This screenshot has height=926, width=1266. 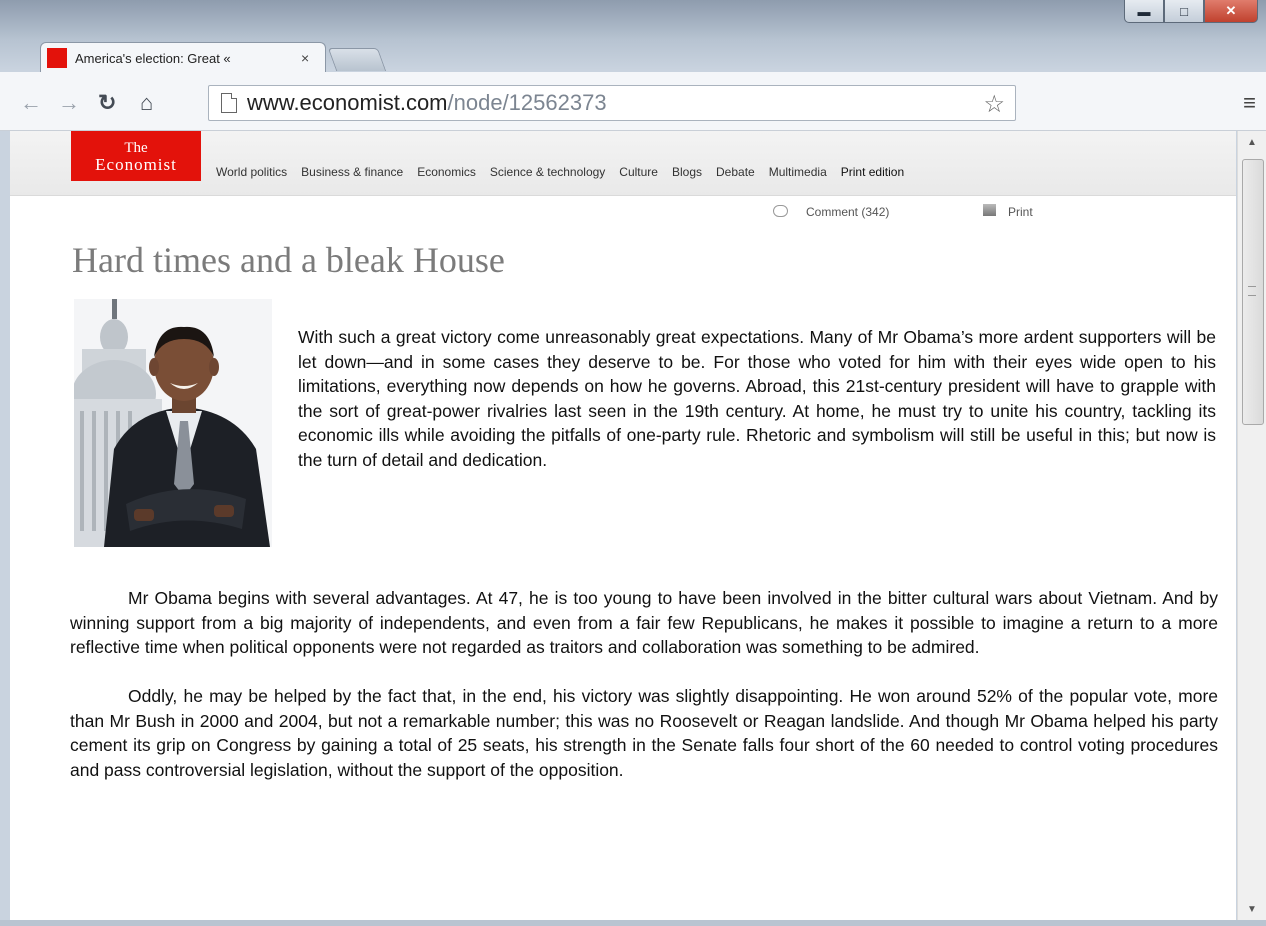 What do you see at coordinates (1020, 212) in the screenshot?
I see `print-link: Print` at bounding box center [1020, 212].